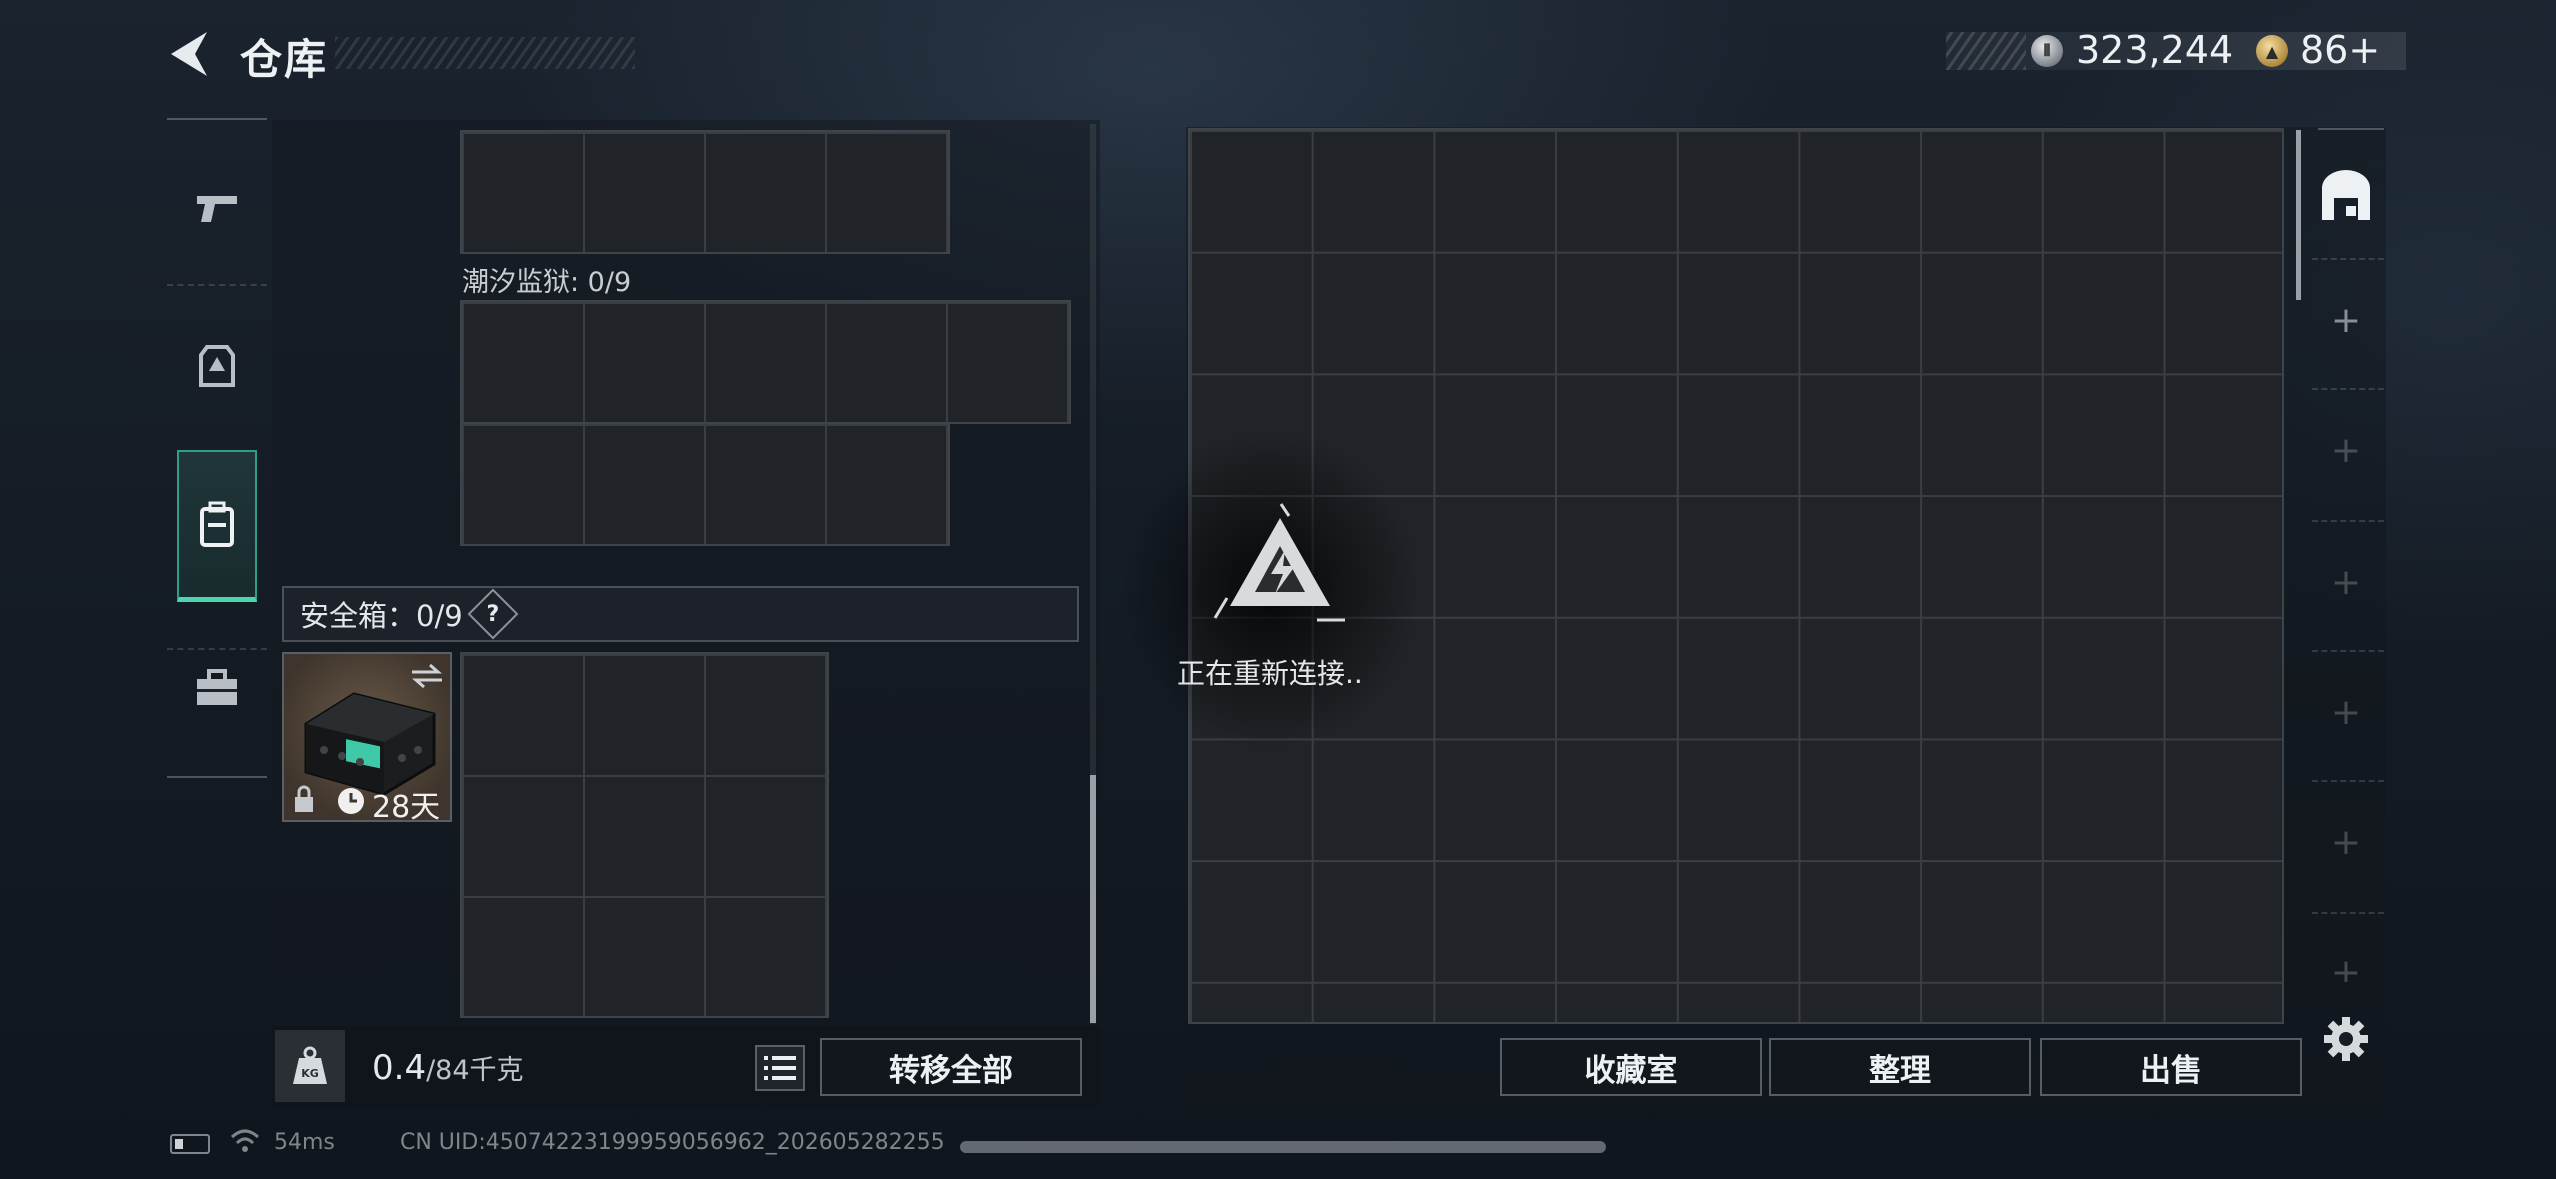  I want to click on nav-item-toolbox, so click(217, 688).